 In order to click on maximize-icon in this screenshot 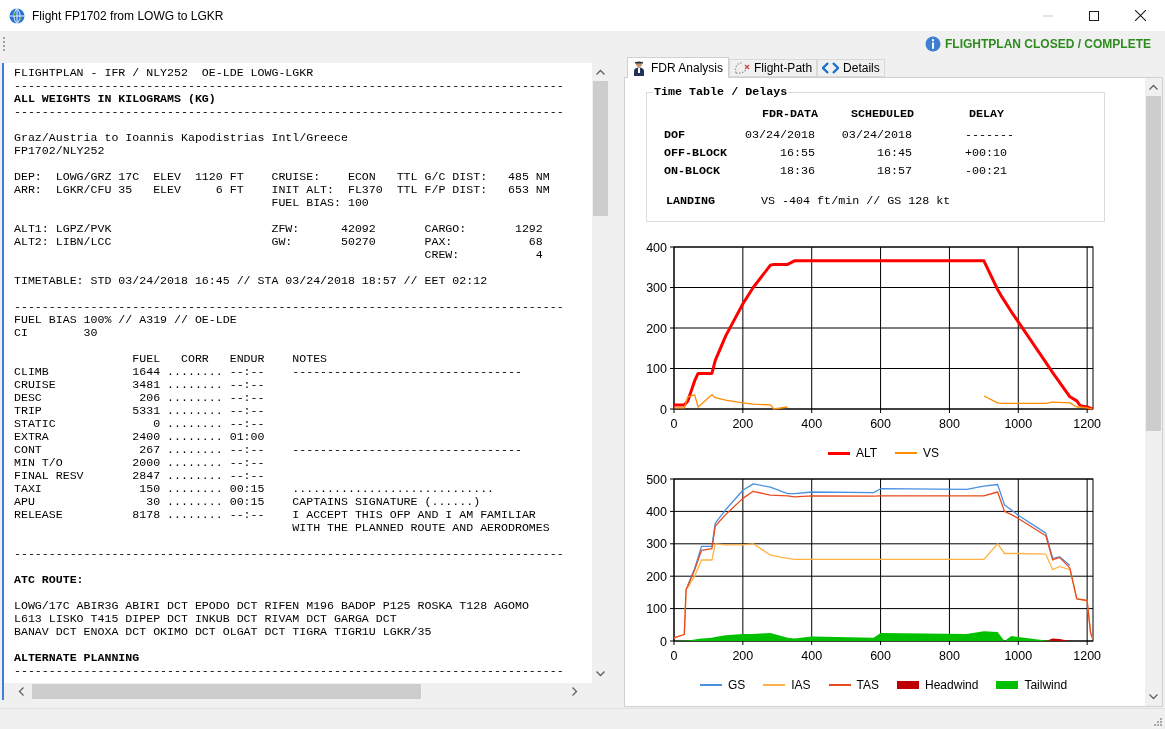, I will do `click(1094, 15)`.